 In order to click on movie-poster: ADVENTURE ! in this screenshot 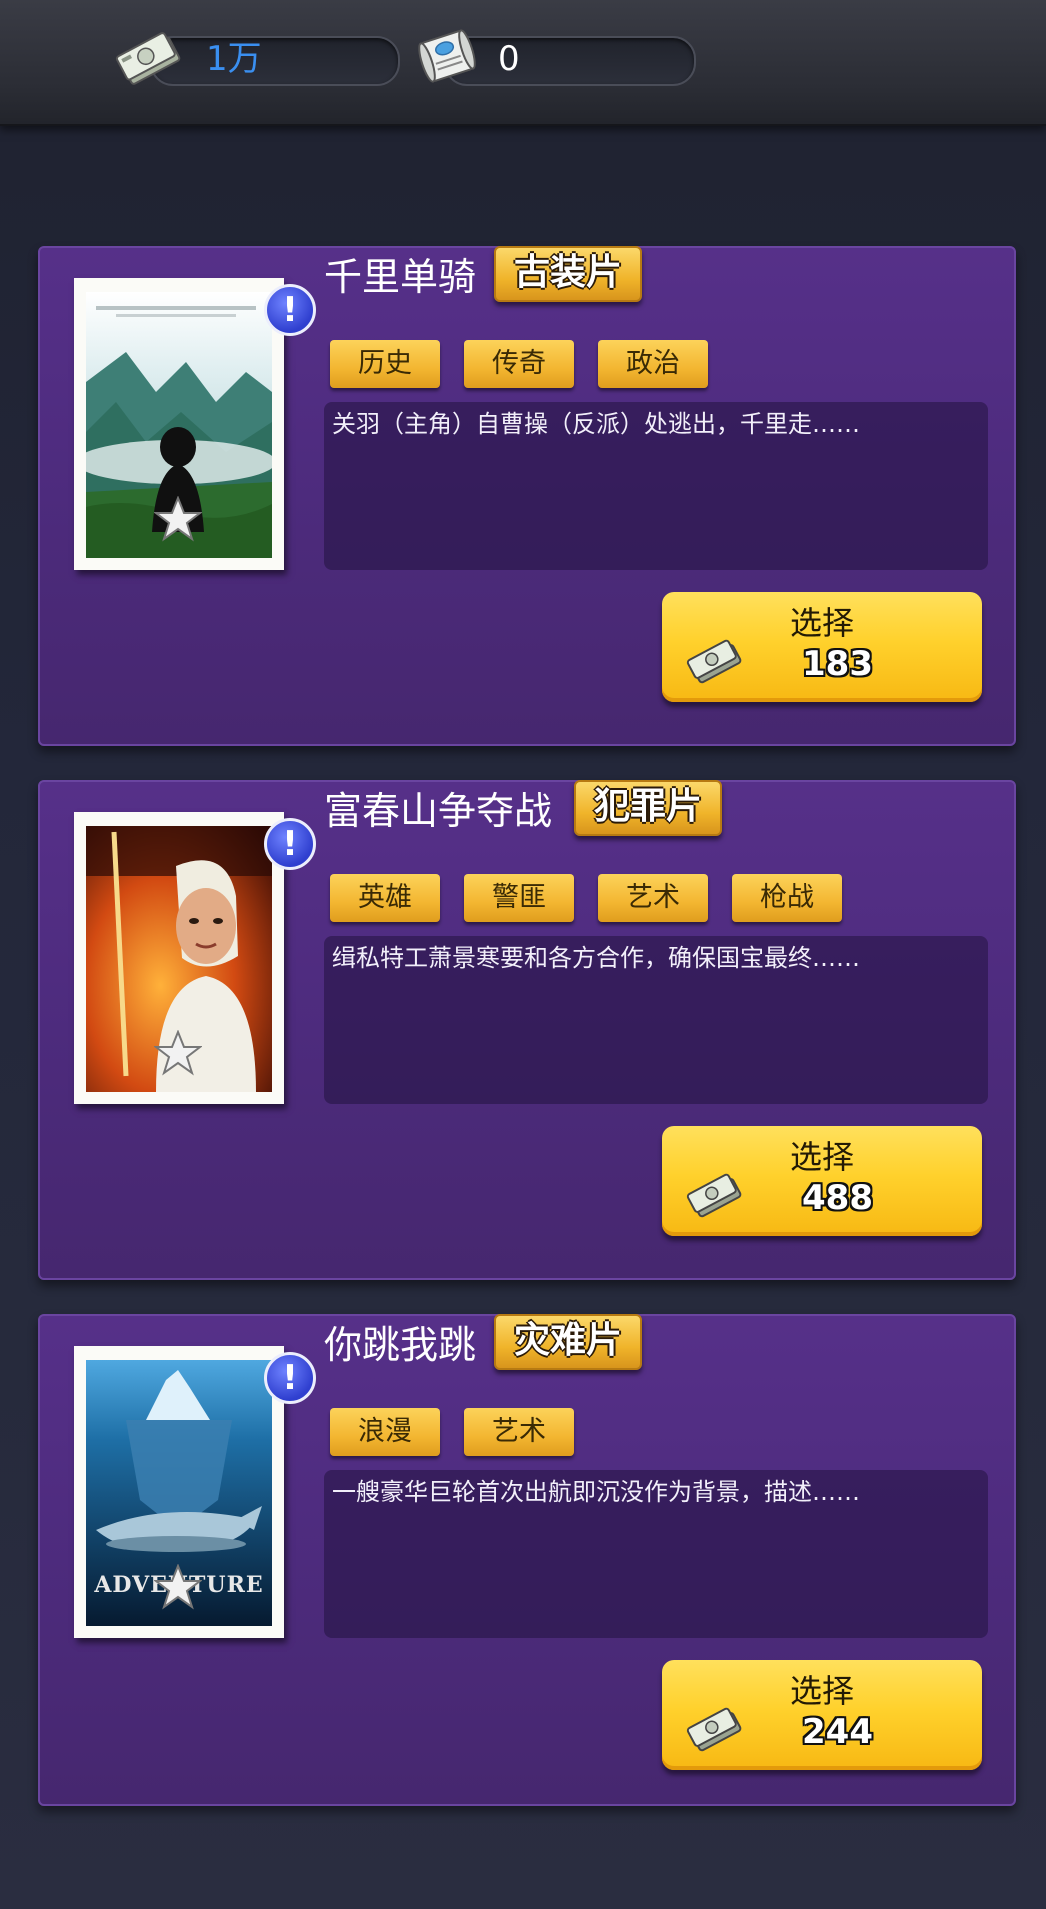, I will do `click(195, 1492)`.